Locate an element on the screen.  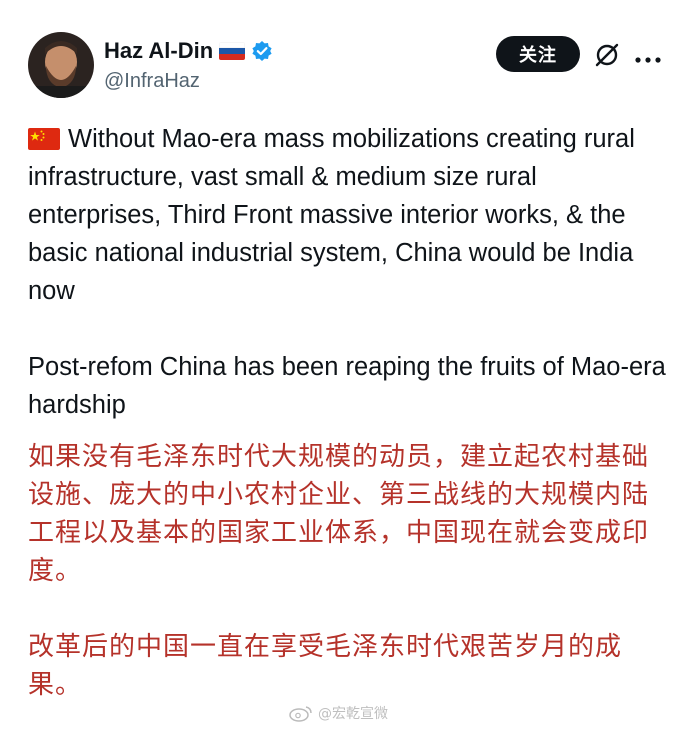
author-display-name: Haz Al-Din is located at coordinates (158, 51).